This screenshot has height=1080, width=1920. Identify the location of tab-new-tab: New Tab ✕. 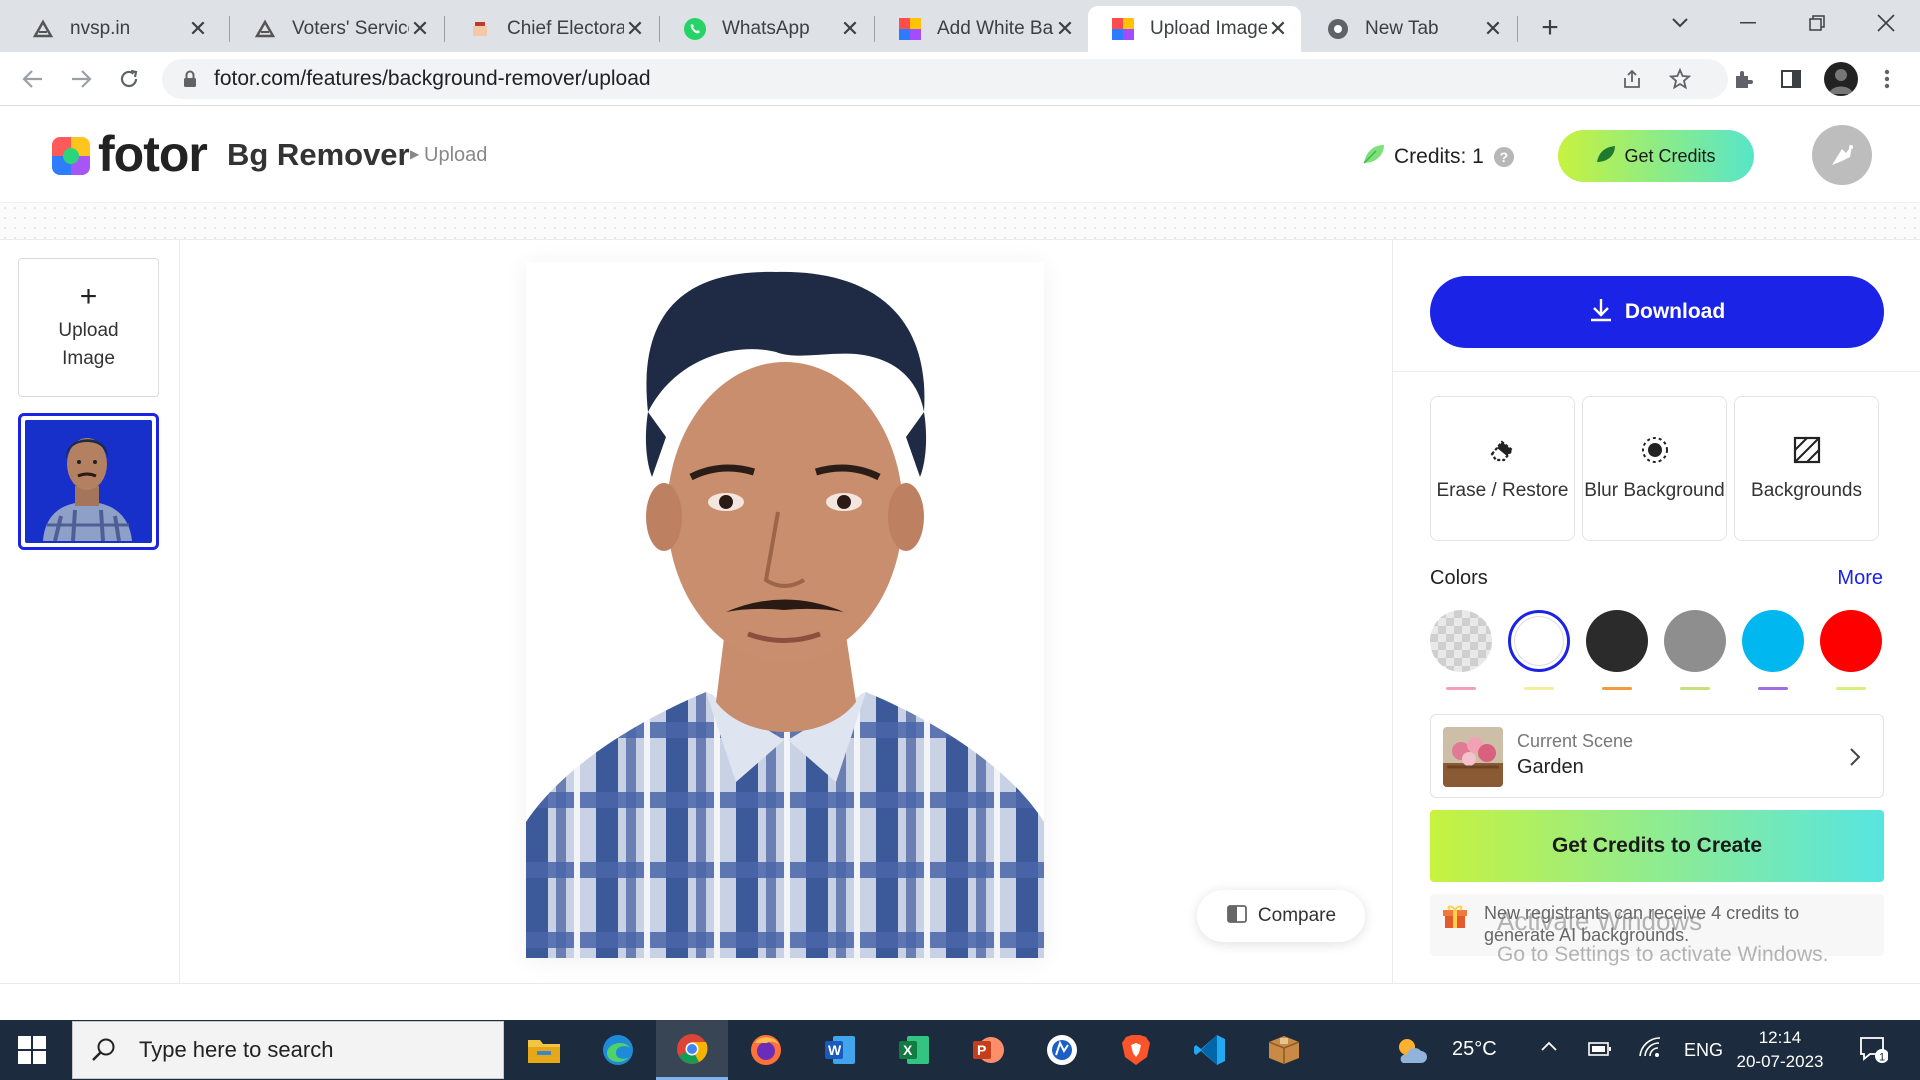
(1409, 29).